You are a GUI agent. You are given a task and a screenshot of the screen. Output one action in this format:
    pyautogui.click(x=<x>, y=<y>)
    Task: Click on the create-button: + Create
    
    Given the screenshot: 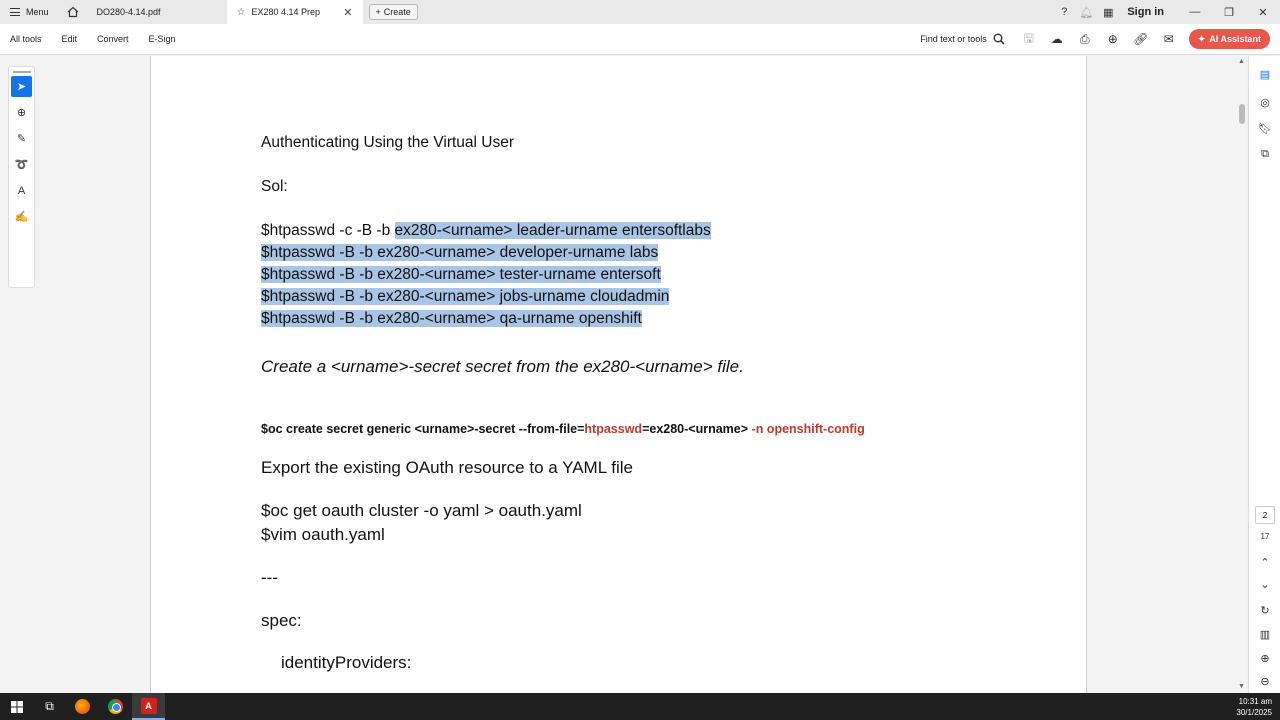 What is the action you would take?
    pyautogui.click(x=393, y=12)
    